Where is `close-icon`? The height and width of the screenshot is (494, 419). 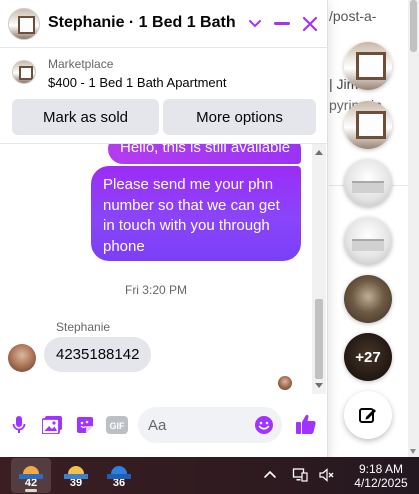
close-icon is located at coordinates (310, 24).